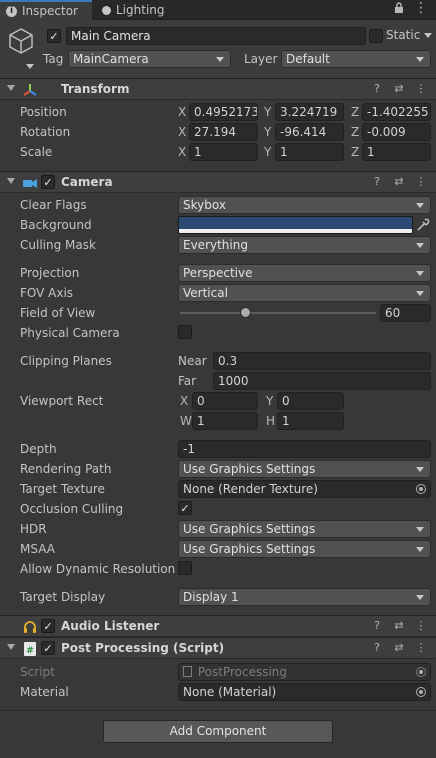 This screenshot has height=758, width=436. Describe the element at coordinates (304, 293) in the screenshot. I see `fov-axis-dropdown: Vertical` at that location.